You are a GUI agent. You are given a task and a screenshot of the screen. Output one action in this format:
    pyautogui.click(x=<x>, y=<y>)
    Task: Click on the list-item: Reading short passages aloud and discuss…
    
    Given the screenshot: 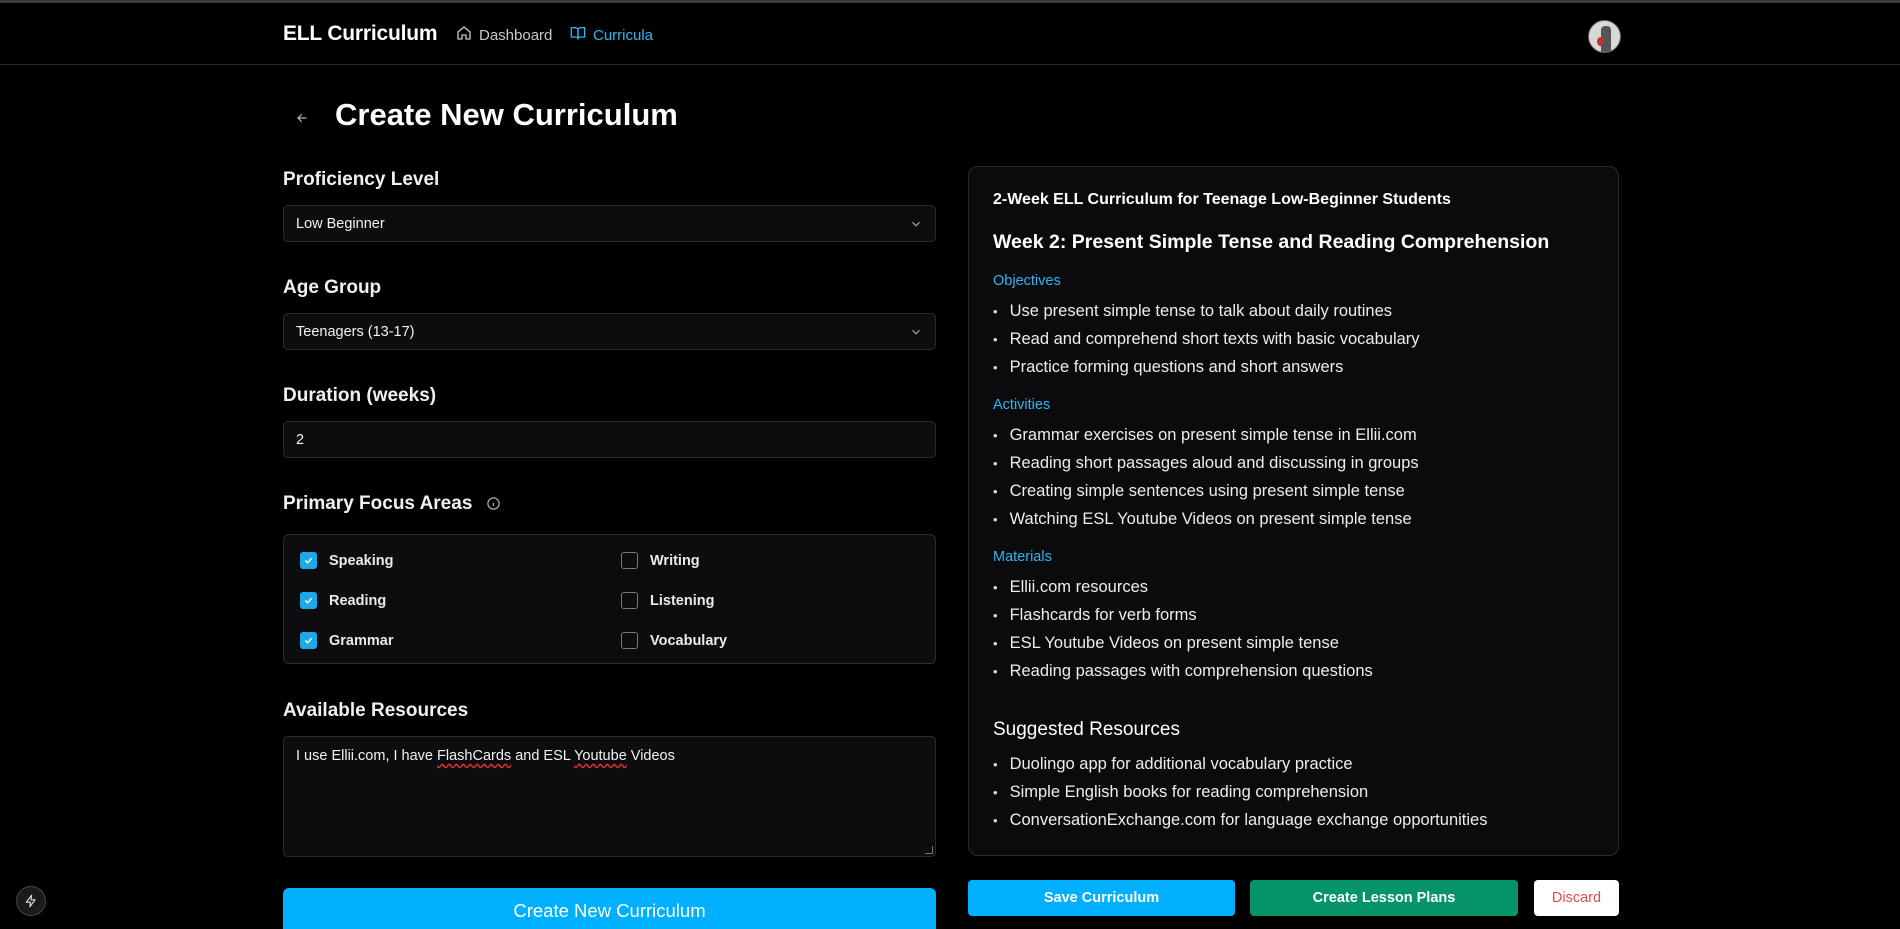 What is the action you would take?
    pyautogui.click(x=1206, y=468)
    